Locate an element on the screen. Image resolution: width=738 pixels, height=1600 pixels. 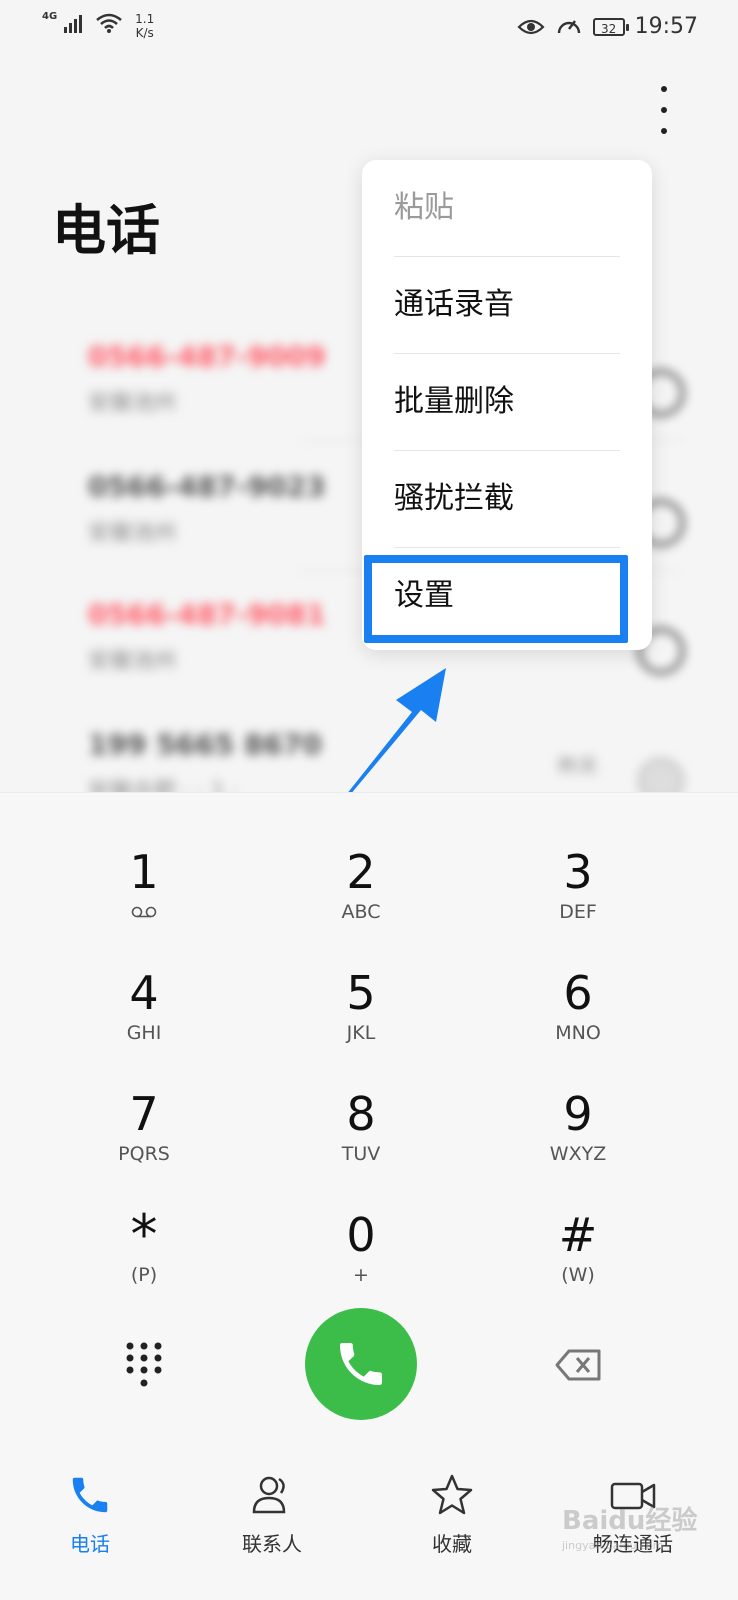
speed-value: 1.1 is located at coordinates (145, 19).